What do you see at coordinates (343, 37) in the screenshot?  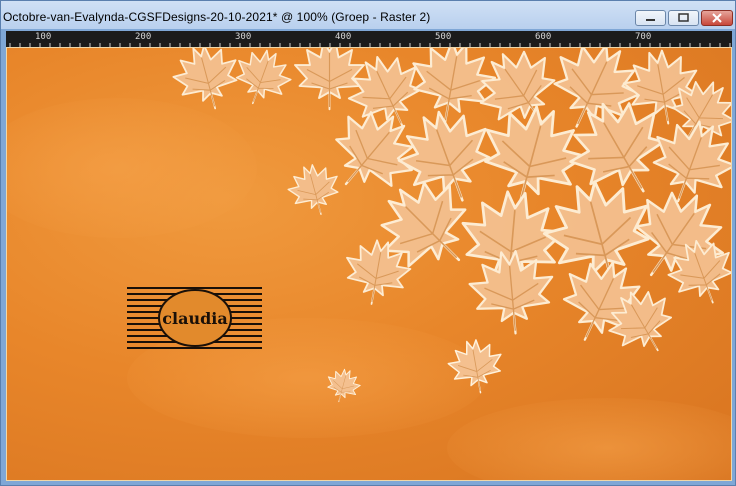 I see `ruler-label-400: 400` at bounding box center [343, 37].